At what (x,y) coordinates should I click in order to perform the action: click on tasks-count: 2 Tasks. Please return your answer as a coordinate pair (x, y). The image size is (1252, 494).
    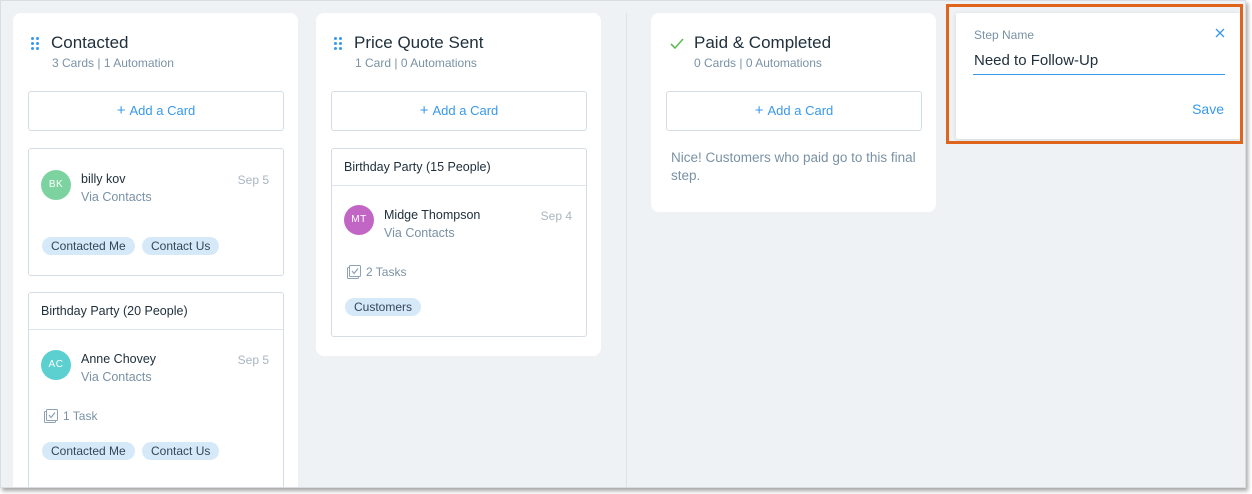
    Looking at the image, I should click on (376, 273).